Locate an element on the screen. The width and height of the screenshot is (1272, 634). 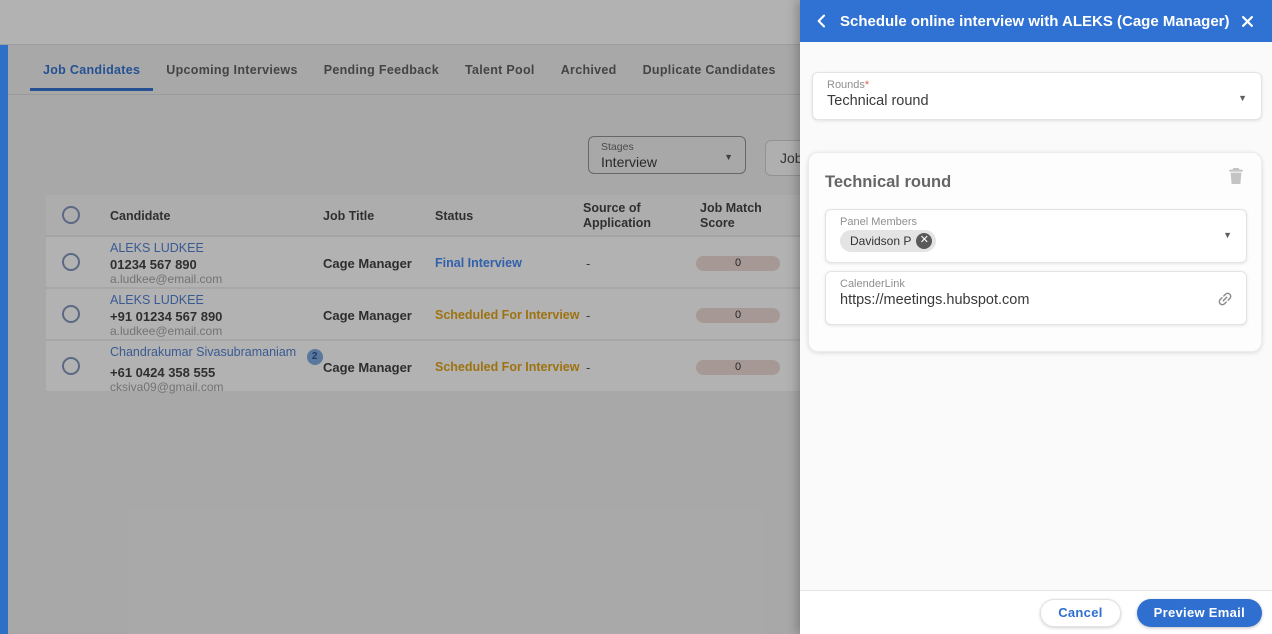
panel-member-chip: Davidson P ✕ is located at coordinates (888, 241).